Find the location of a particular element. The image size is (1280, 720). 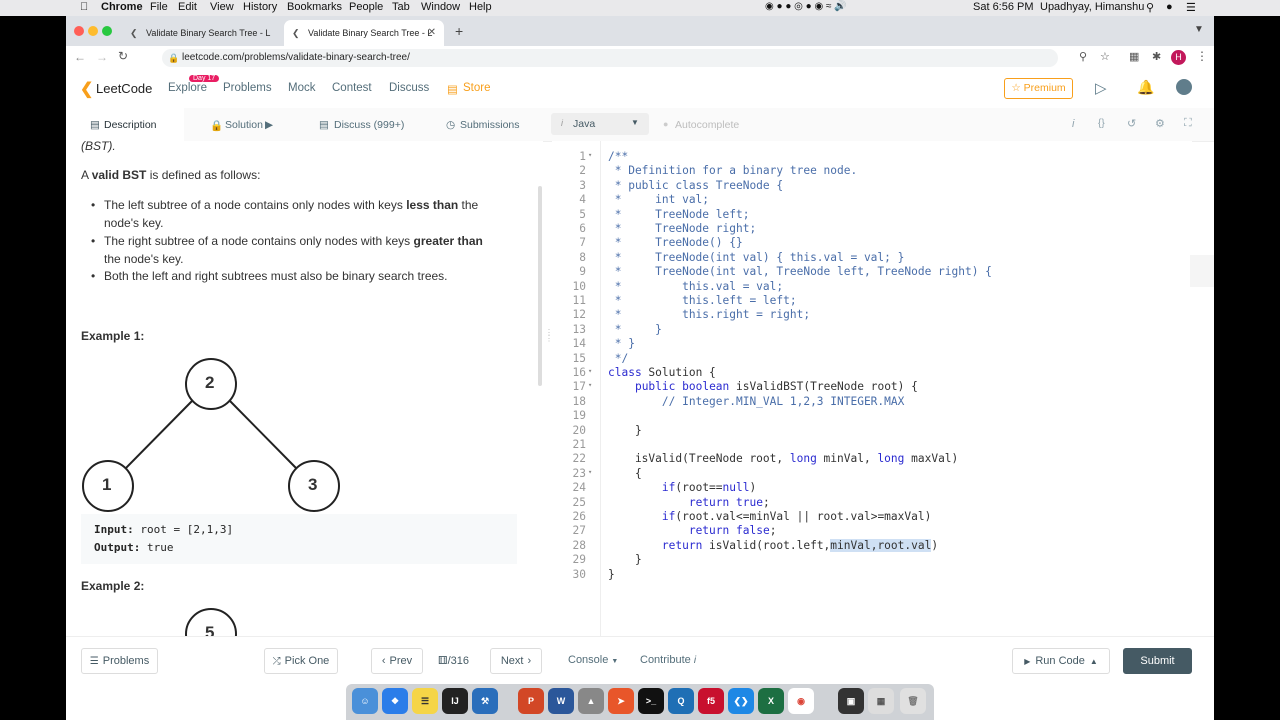

nav-discuss: Discuss is located at coordinates (409, 88).